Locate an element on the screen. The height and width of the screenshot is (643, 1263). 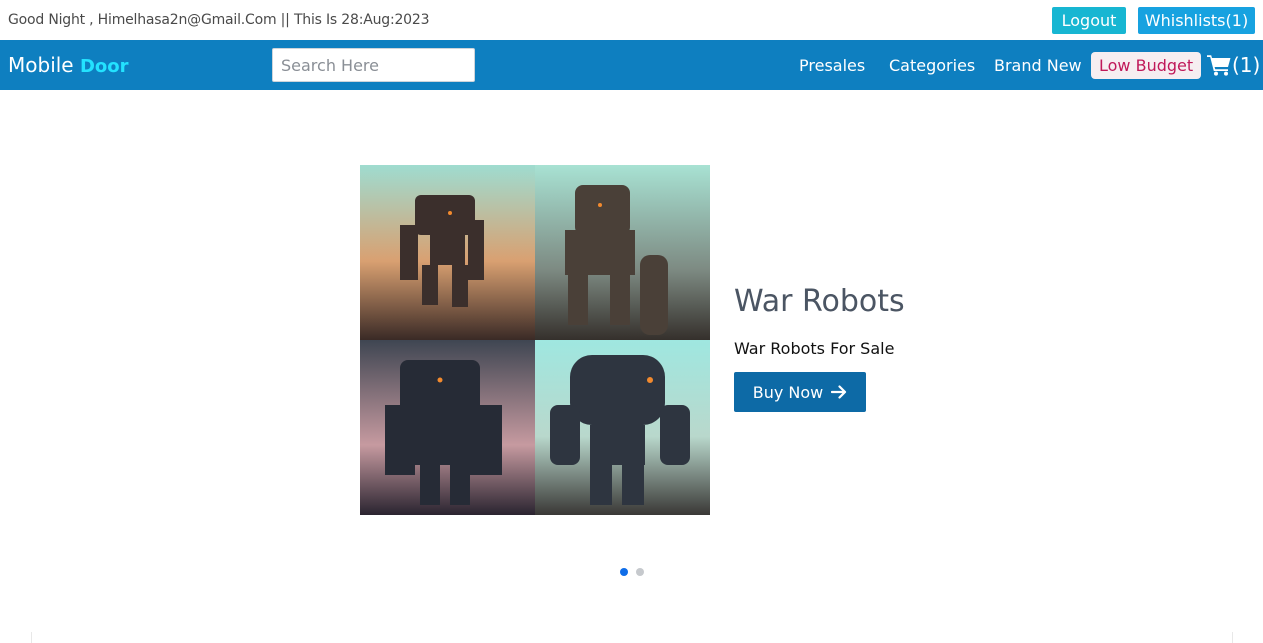
shopping-cart-icon is located at coordinates (1219, 65).